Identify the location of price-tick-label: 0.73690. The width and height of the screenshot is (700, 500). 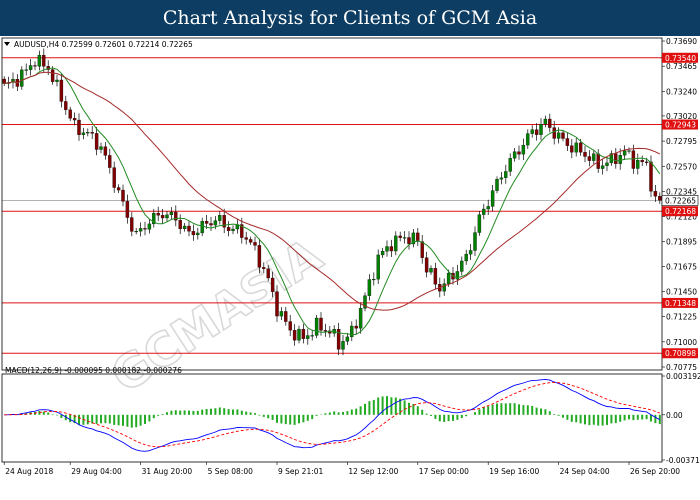
(681, 41).